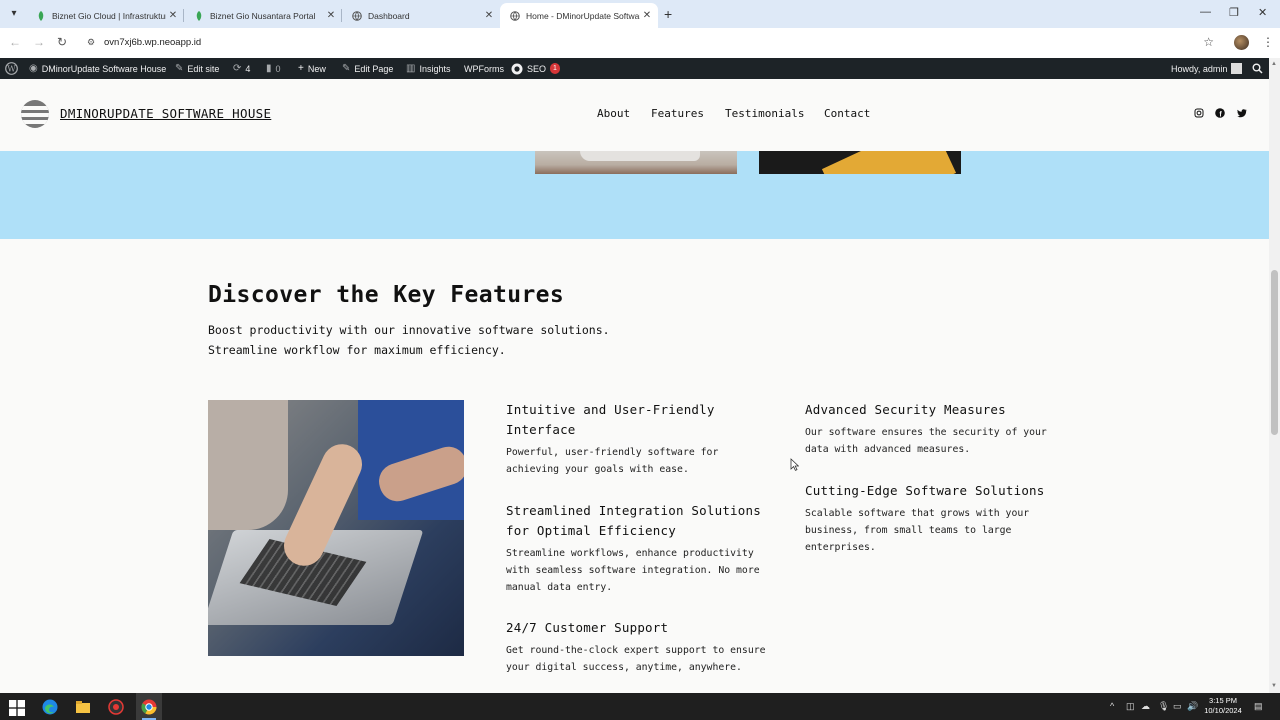 This screenshot has width=1280, height=720. I want to click on wordpress-logo-icon: W, so click(11, 68).